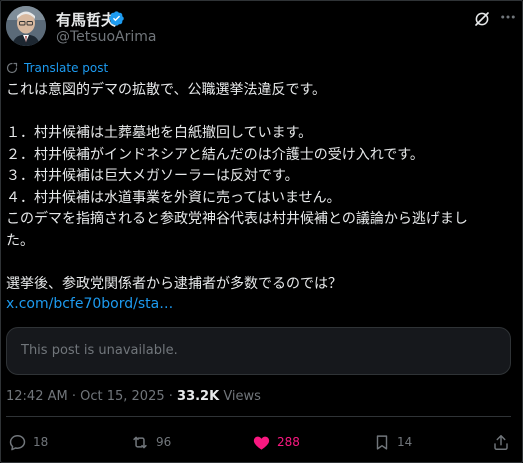  What do you see at coordinates (17, 442) in the screenshot?
I see `reply-icon` at bounding box center [17, 442].